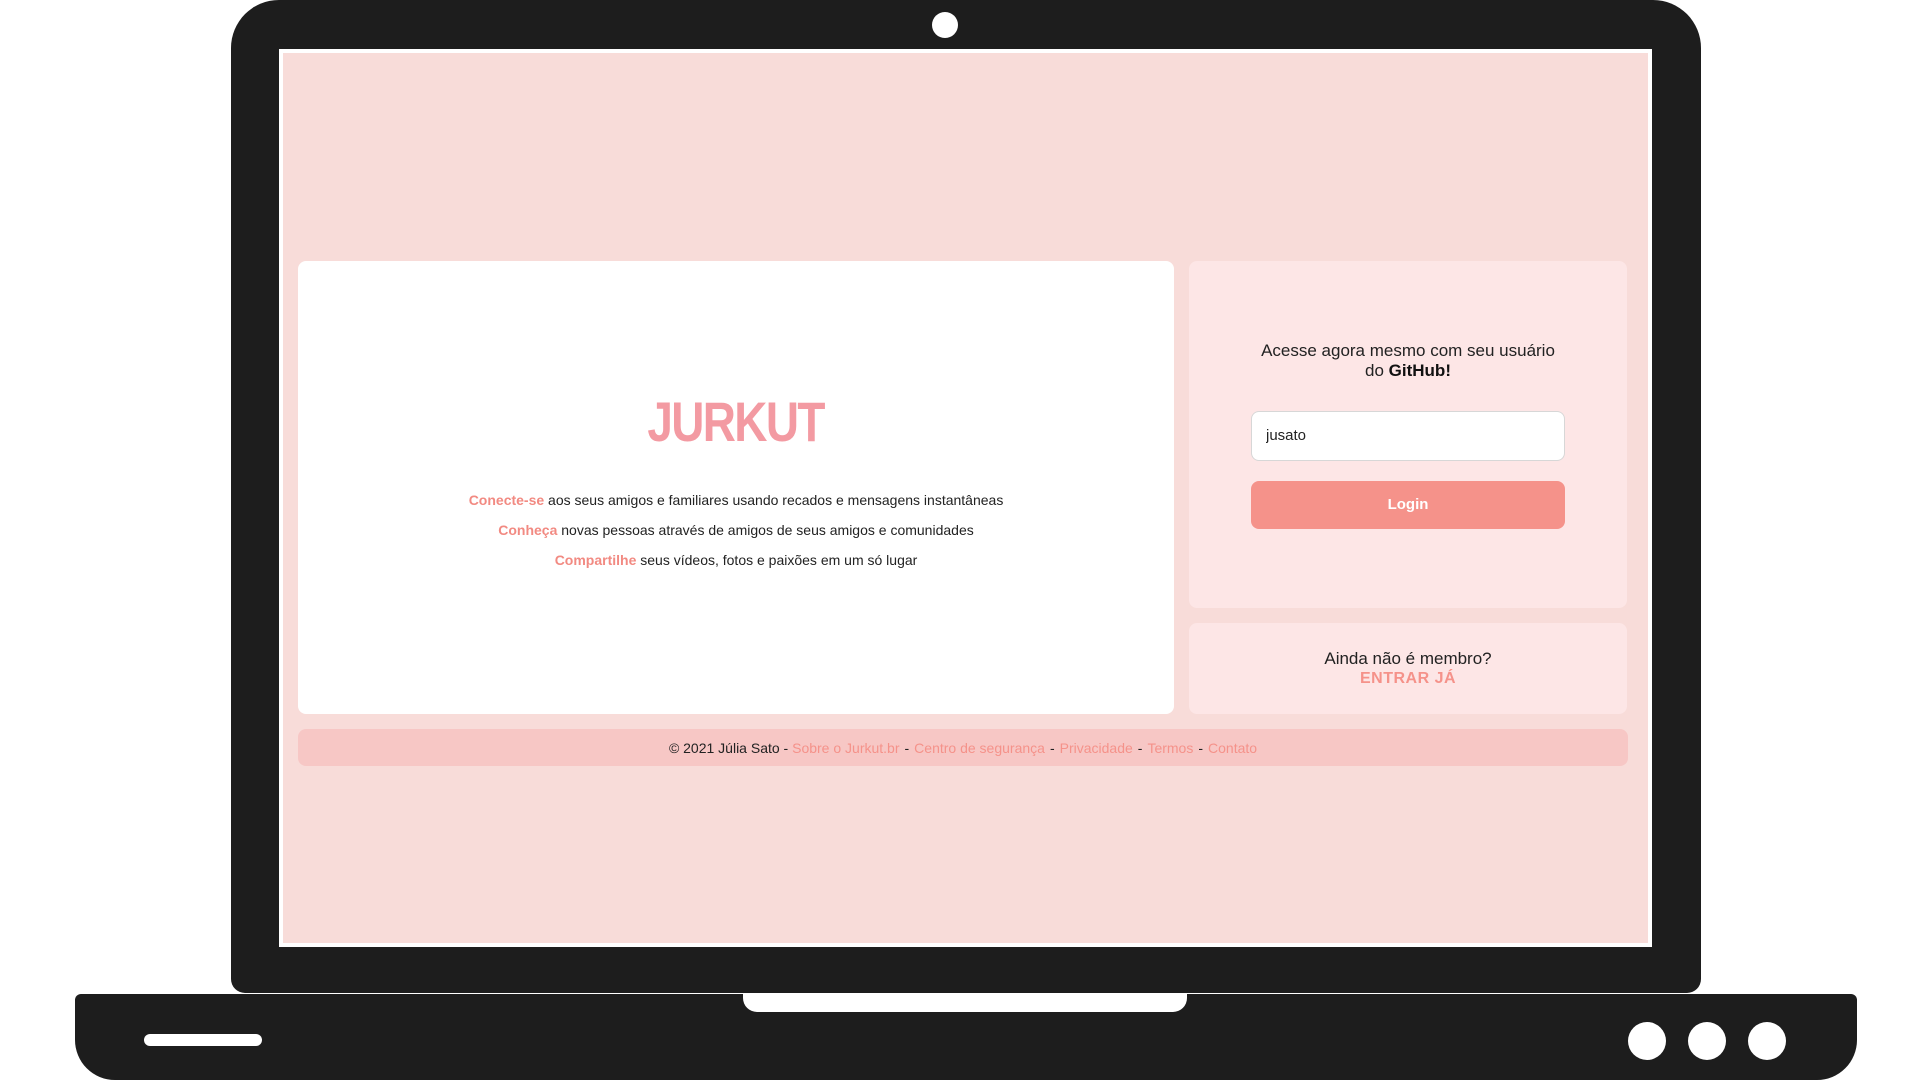 Image resolution: width=1920 pixels, height=1080 pixels. Describe the element at coordinates (1417, 370) in the screenshot. I see `github-label: GitHub` at that location.